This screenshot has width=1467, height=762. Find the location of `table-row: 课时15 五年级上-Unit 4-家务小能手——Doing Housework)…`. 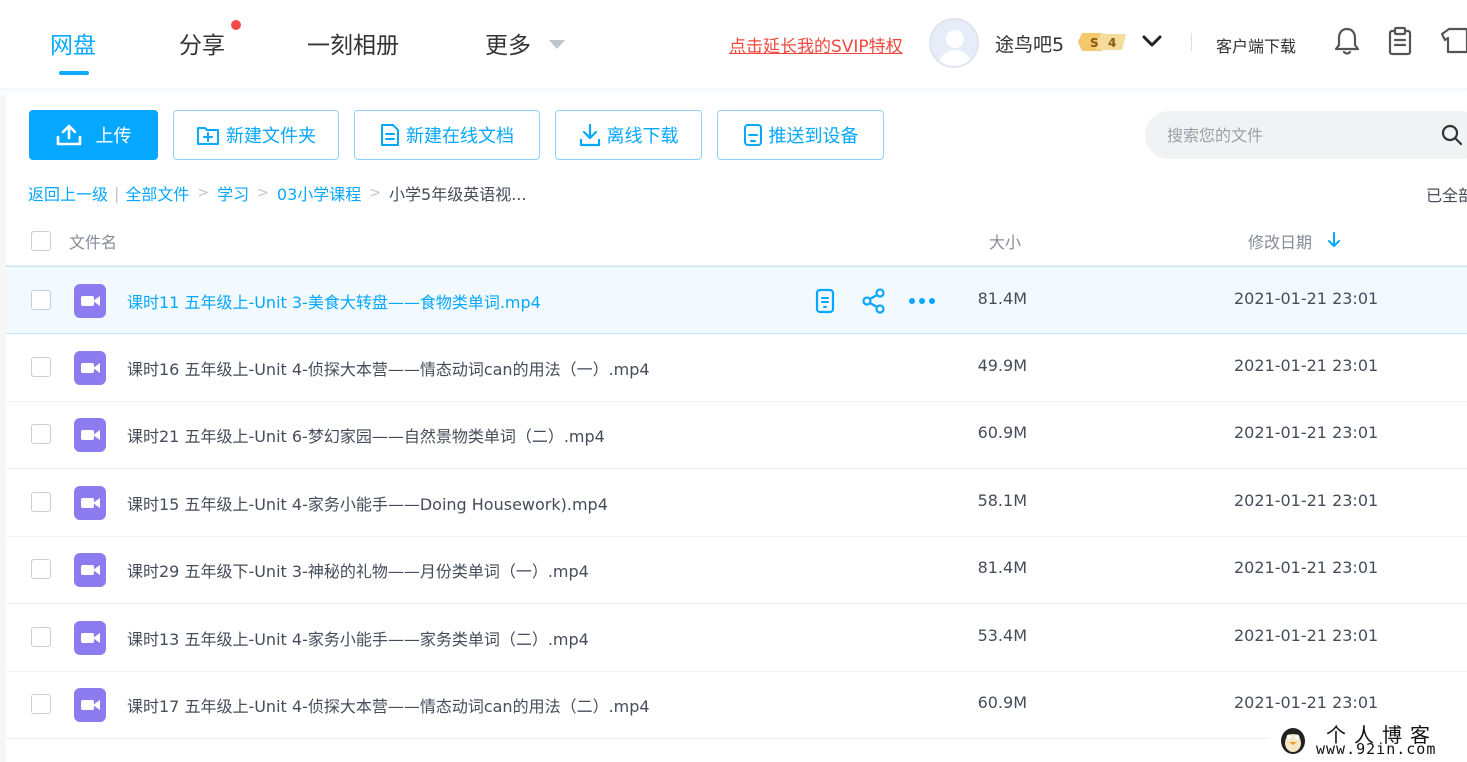

table-row: 课时15 五年级上-Unit 4-家务小能手——Doing Housework)… is located at coordinates (736, 503).